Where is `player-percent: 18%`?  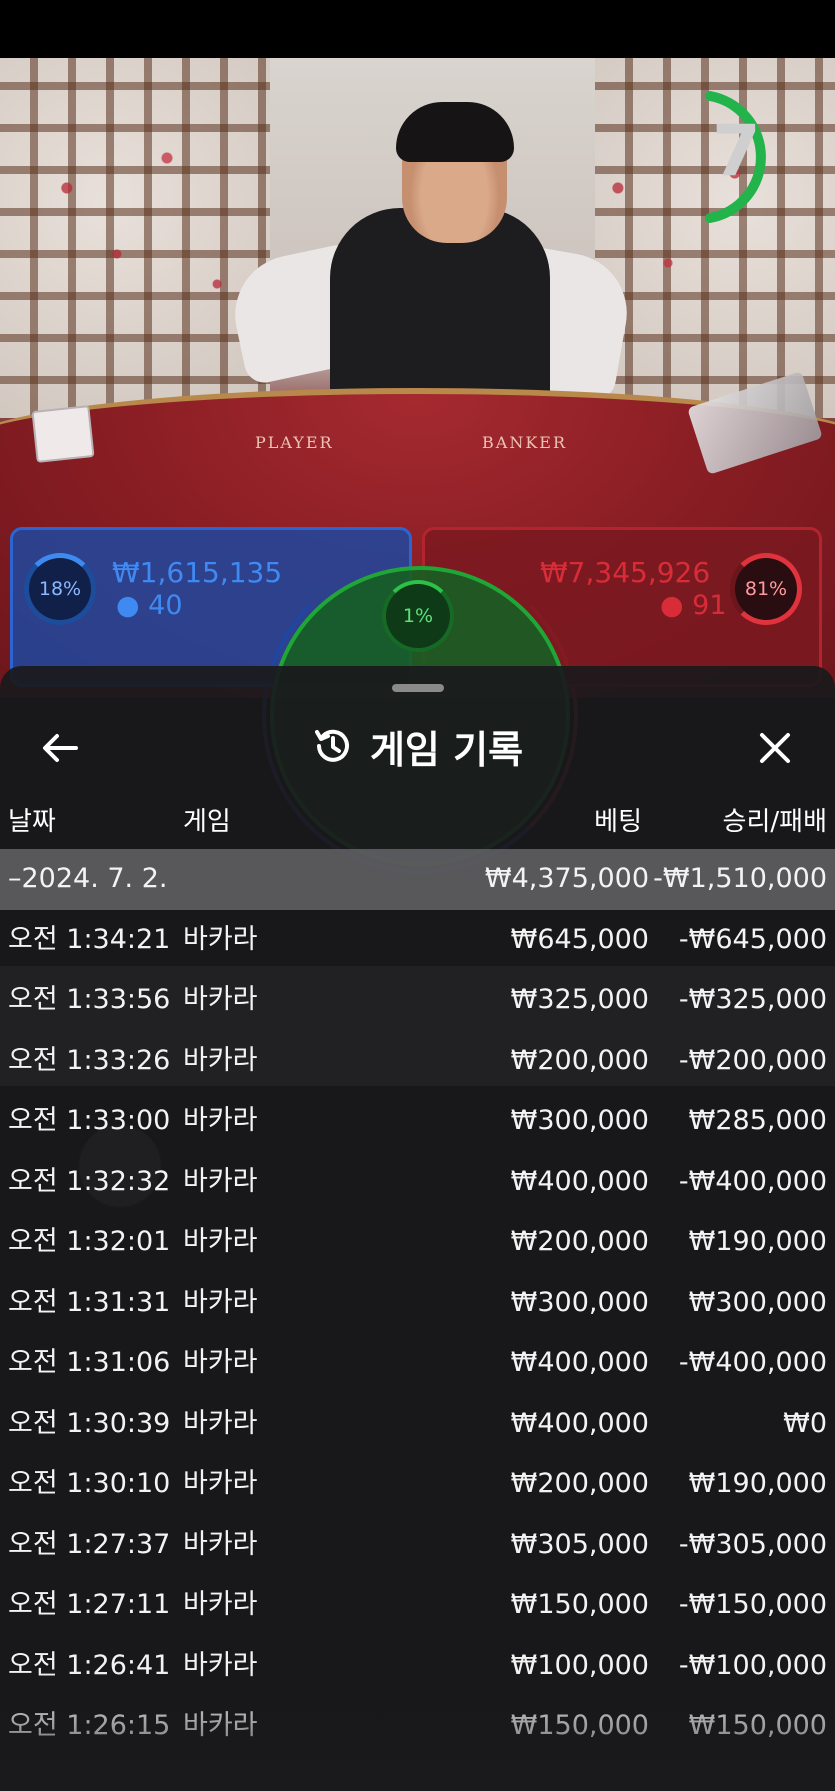
player-percent: 18% is located at coordinates (60, 589).